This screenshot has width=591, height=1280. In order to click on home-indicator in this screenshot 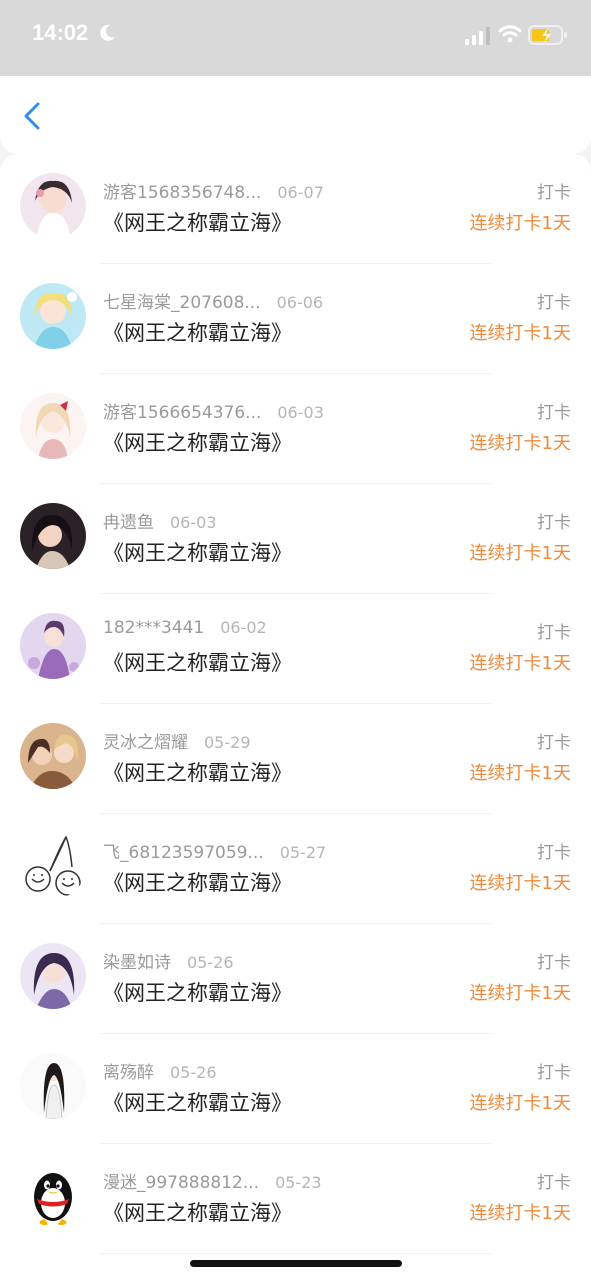, I will do `click(296, 1263)`.